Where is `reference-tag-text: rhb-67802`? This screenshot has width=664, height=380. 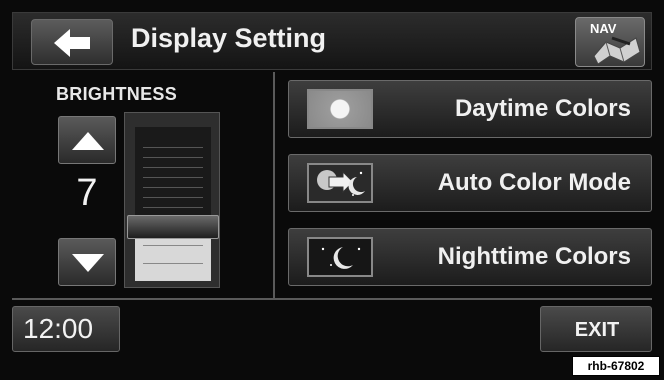 reference-tag-text: rhb-67802 is located at coordinates (616, 366).